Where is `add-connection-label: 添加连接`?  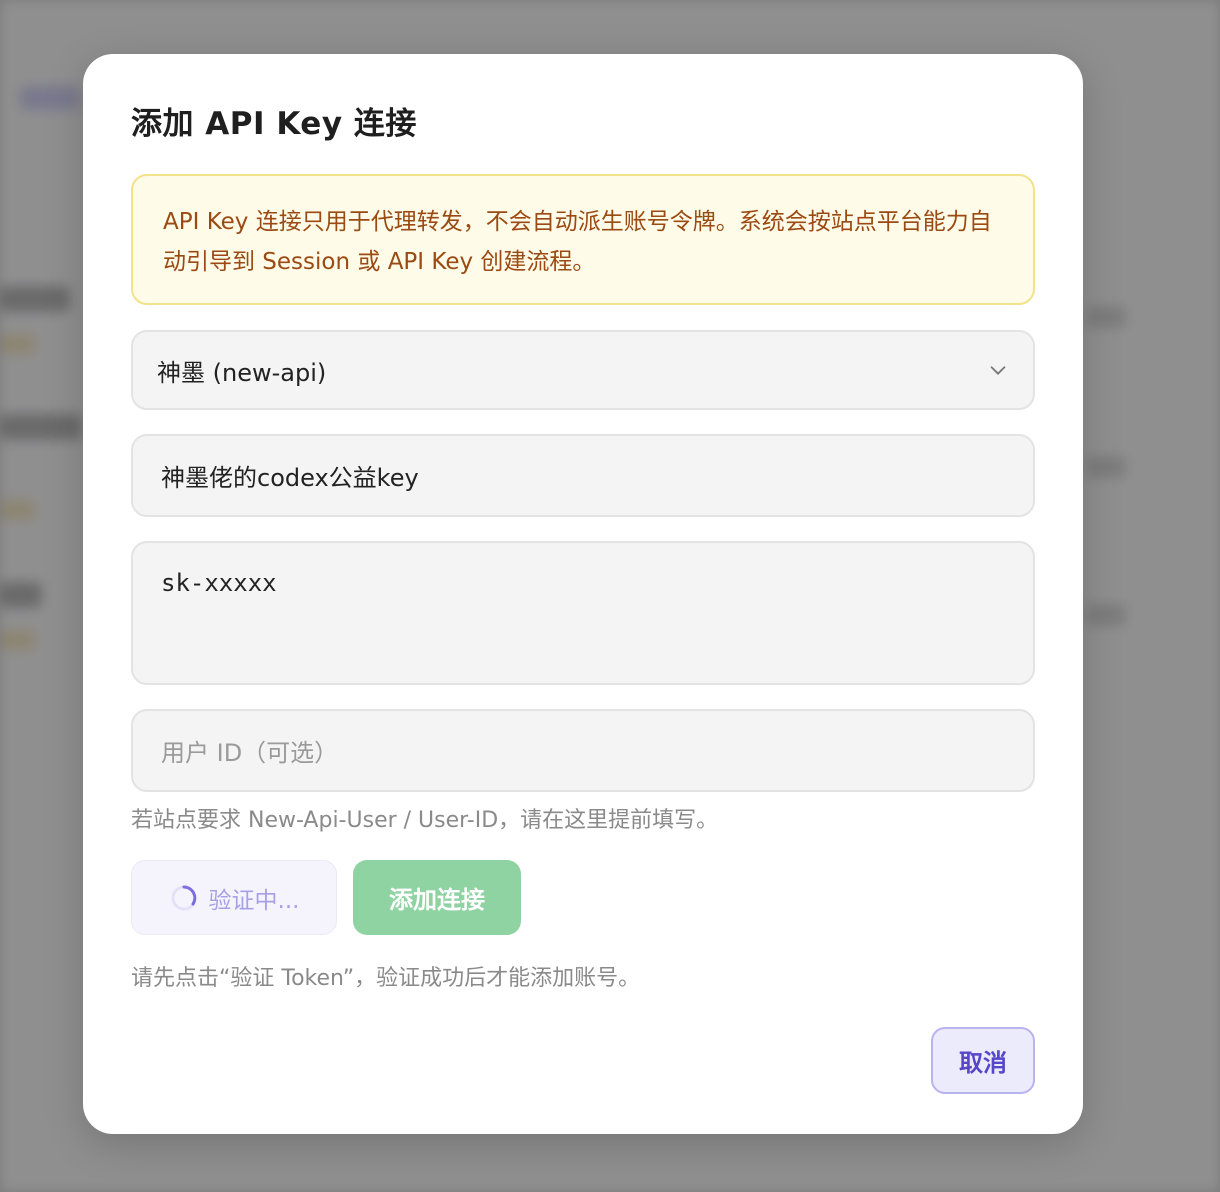
add-connection-label: 添加连接 is located at coordinates (437, 900).